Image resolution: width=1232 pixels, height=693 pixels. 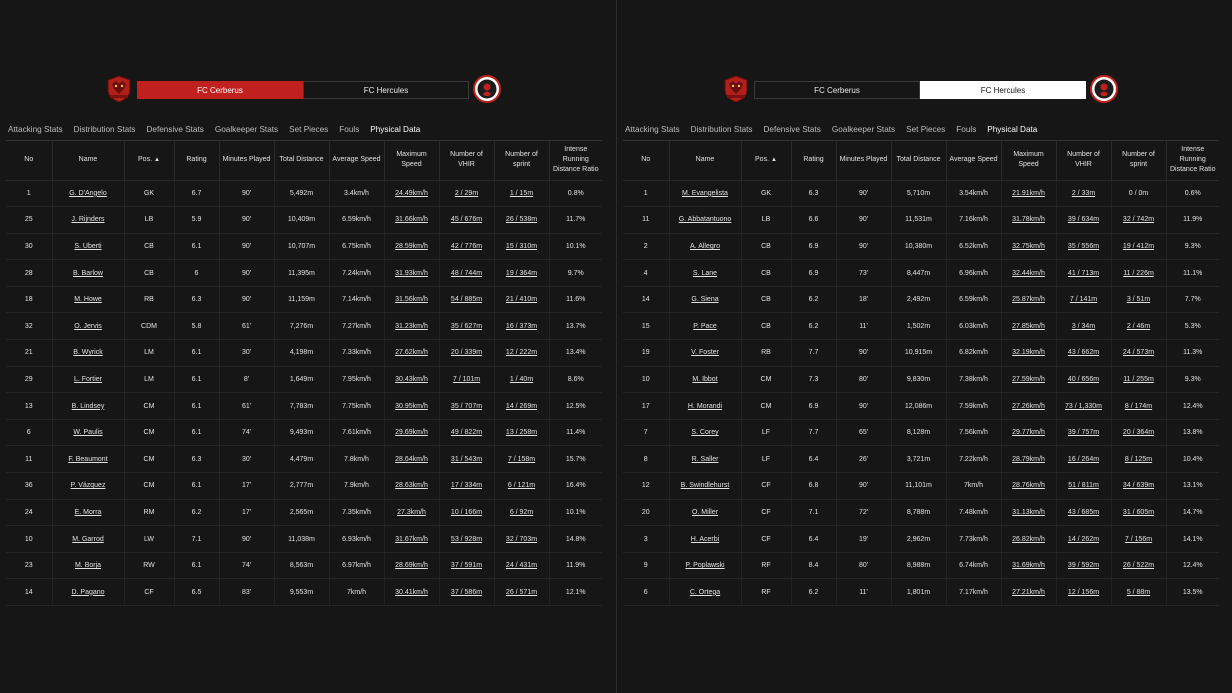 What do you see at coordinates (88, 539) in the screenshot?
I see `player-name-link: M. Garrod` at bounding box center [88, 539].